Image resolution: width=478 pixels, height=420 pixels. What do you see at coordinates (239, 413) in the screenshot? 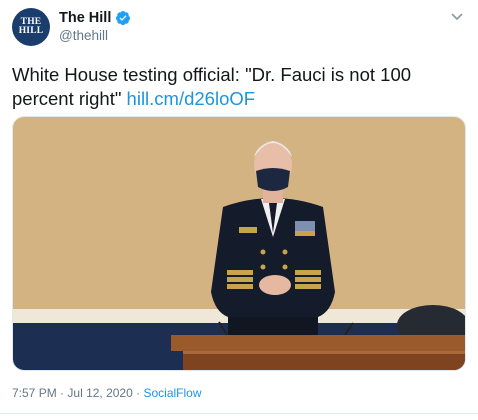
I see `divider` at bounding box center [239, 413].